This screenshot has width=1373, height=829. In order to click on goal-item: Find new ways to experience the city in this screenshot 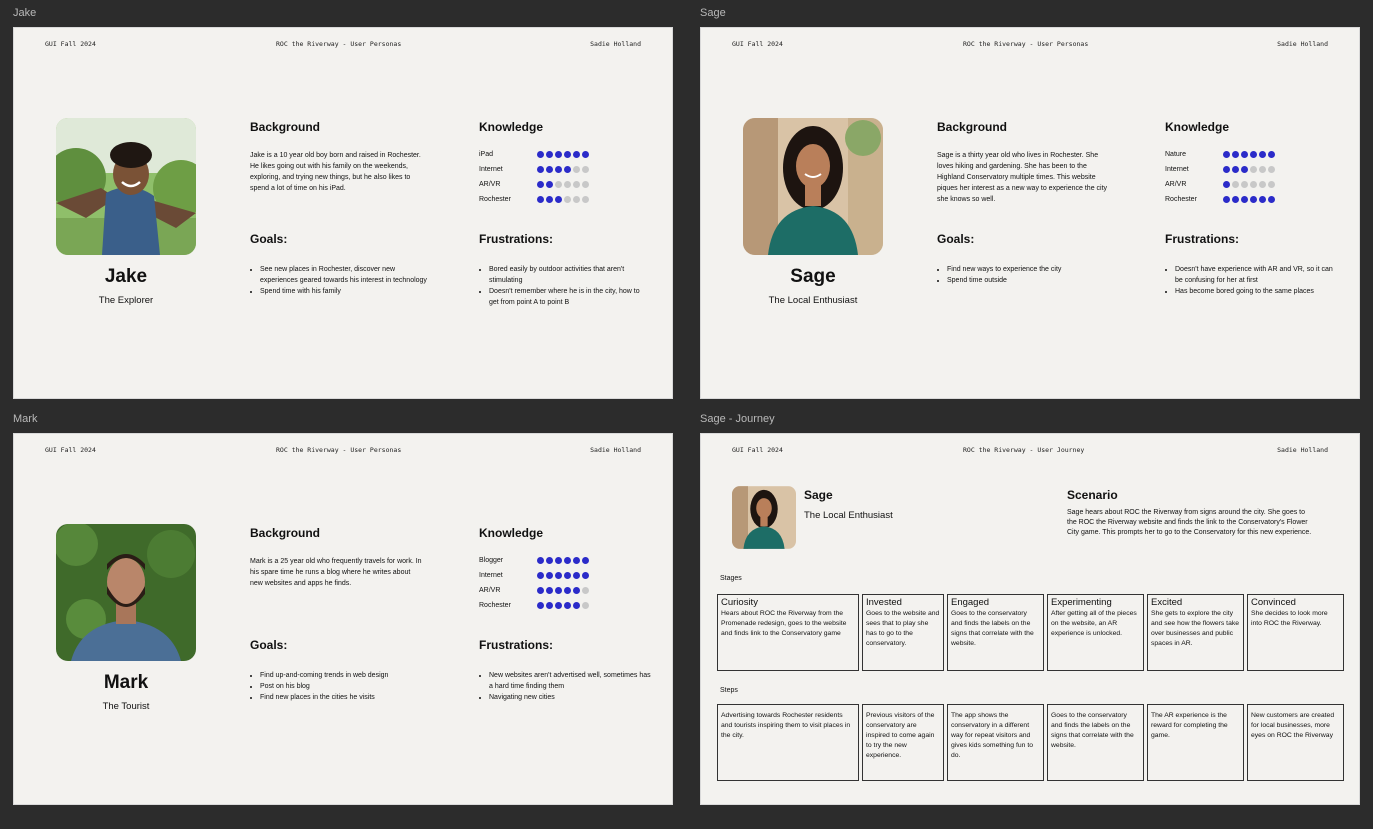, I will do `click(1032, 269)`.